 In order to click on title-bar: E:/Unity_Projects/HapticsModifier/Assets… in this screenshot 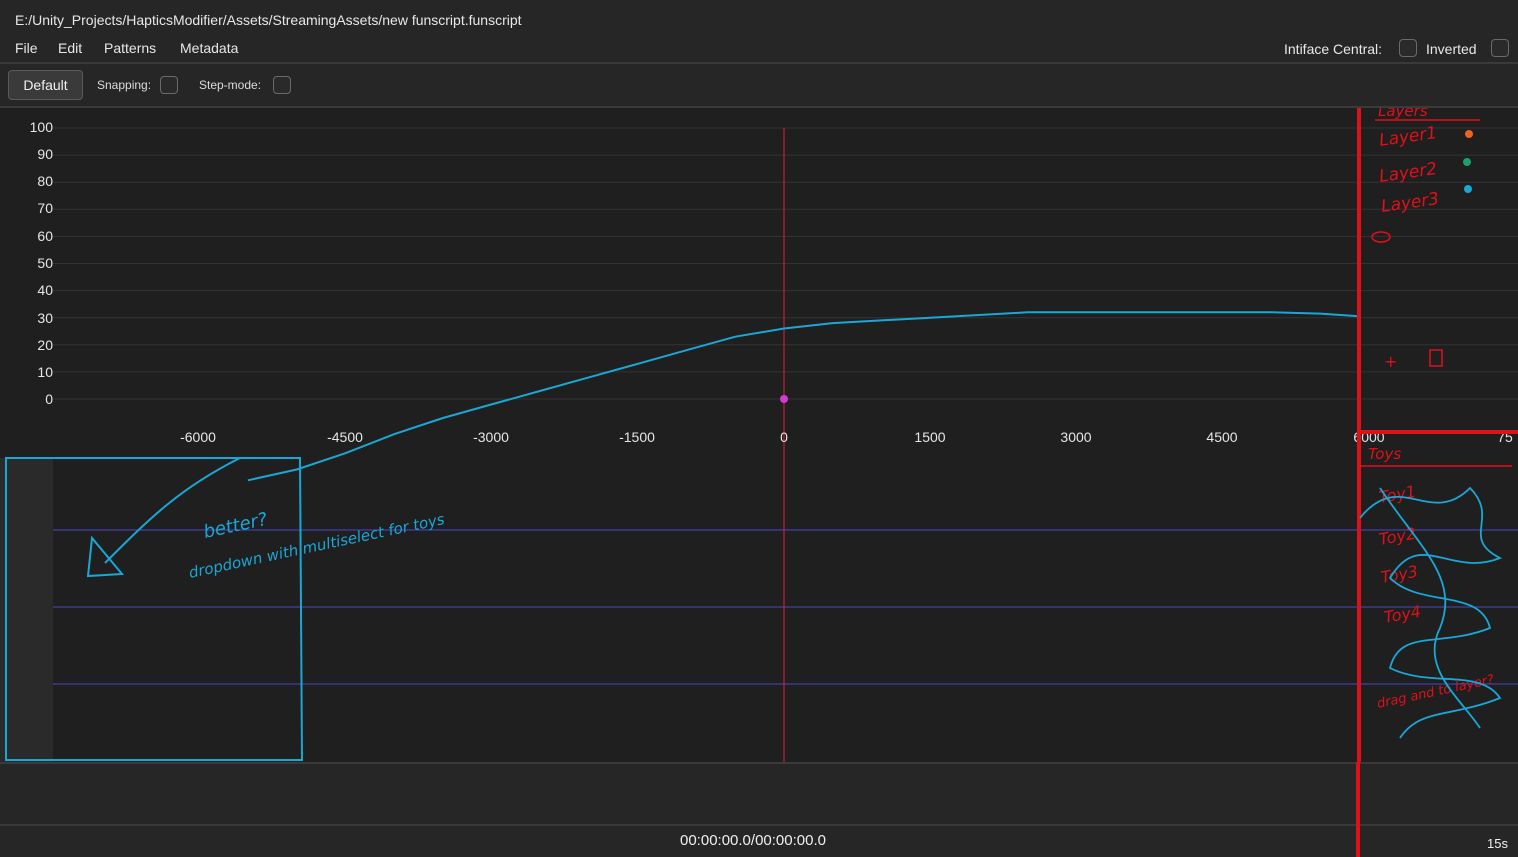, I will do `click(759, 19)`.